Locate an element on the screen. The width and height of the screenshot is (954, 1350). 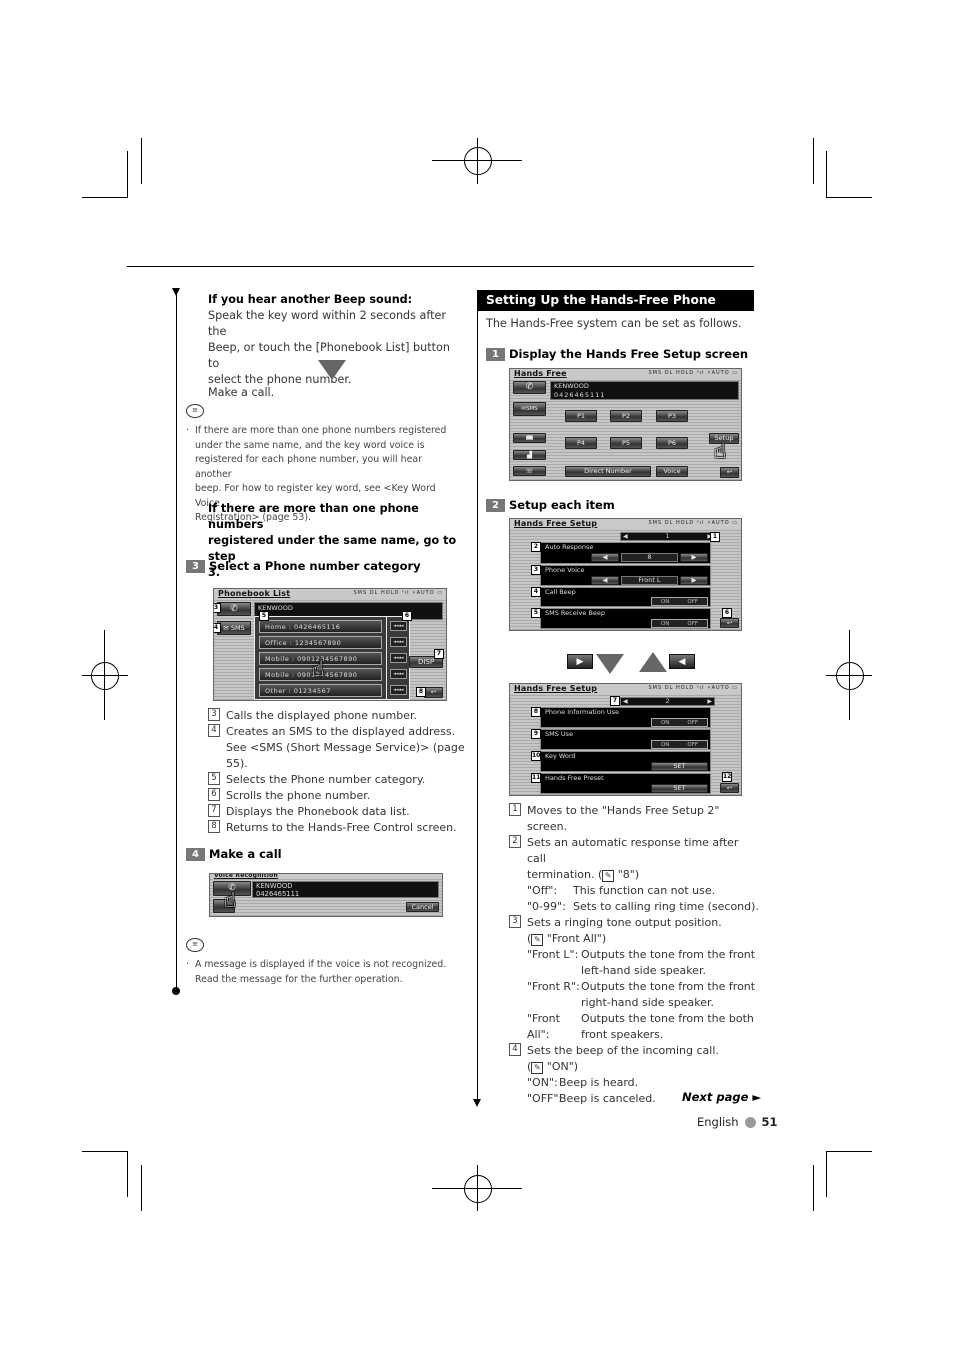
play-right-icon: ▶ is located at coordinates (580, 662).